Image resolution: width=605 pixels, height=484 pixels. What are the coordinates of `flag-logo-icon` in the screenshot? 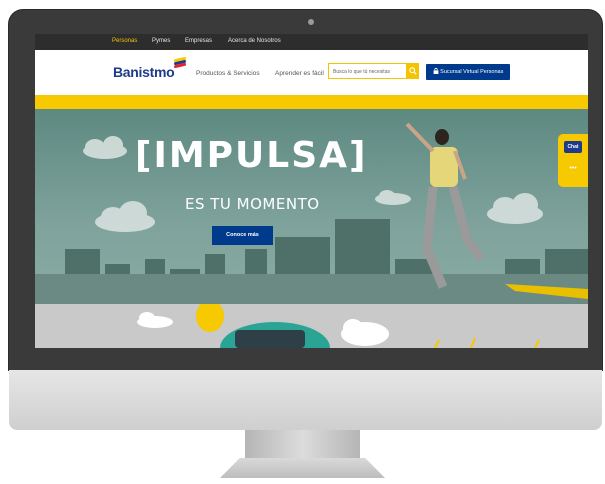 It's located at (180, 62).